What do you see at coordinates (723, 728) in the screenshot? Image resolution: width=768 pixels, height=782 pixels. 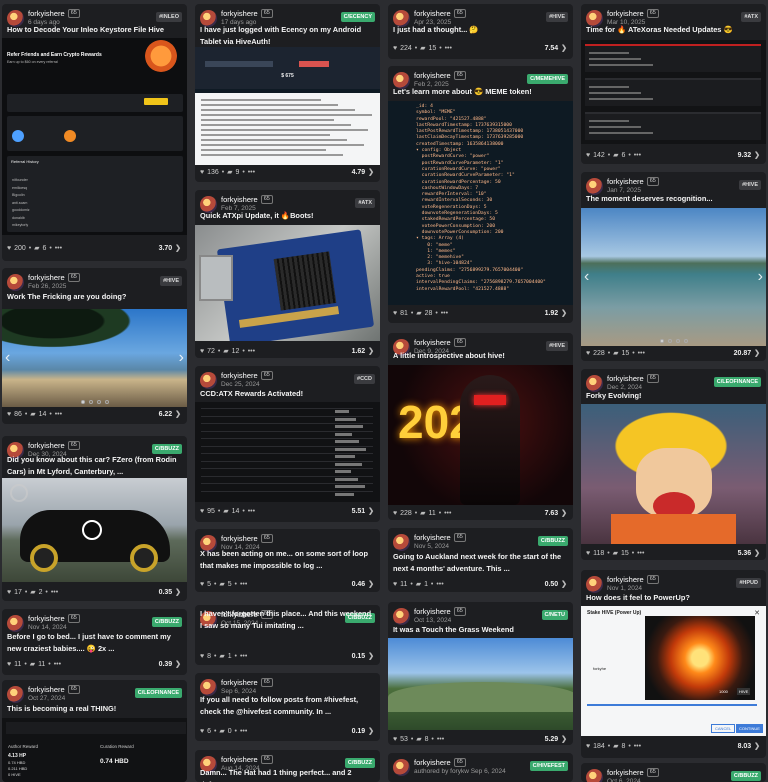 I see `cancel-button: CANCEL` at bounding box center [723, 728].